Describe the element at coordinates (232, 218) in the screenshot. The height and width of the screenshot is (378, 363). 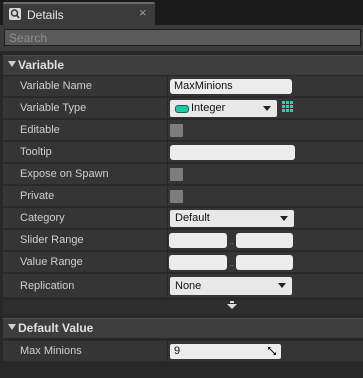
I see `category-dropdown: Default` at that location.